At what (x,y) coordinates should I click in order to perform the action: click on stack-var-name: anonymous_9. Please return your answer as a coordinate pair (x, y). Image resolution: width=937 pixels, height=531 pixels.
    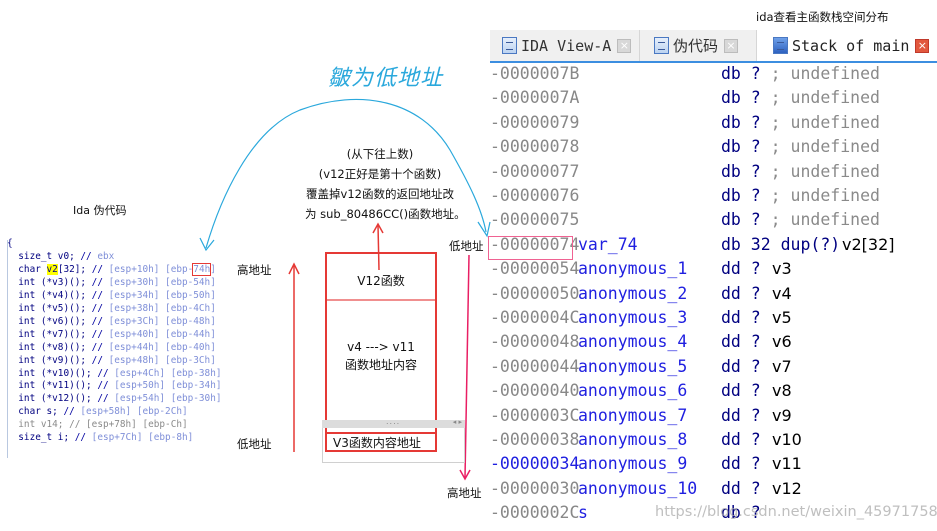
    Looking at the image, I should click on (633, 464).